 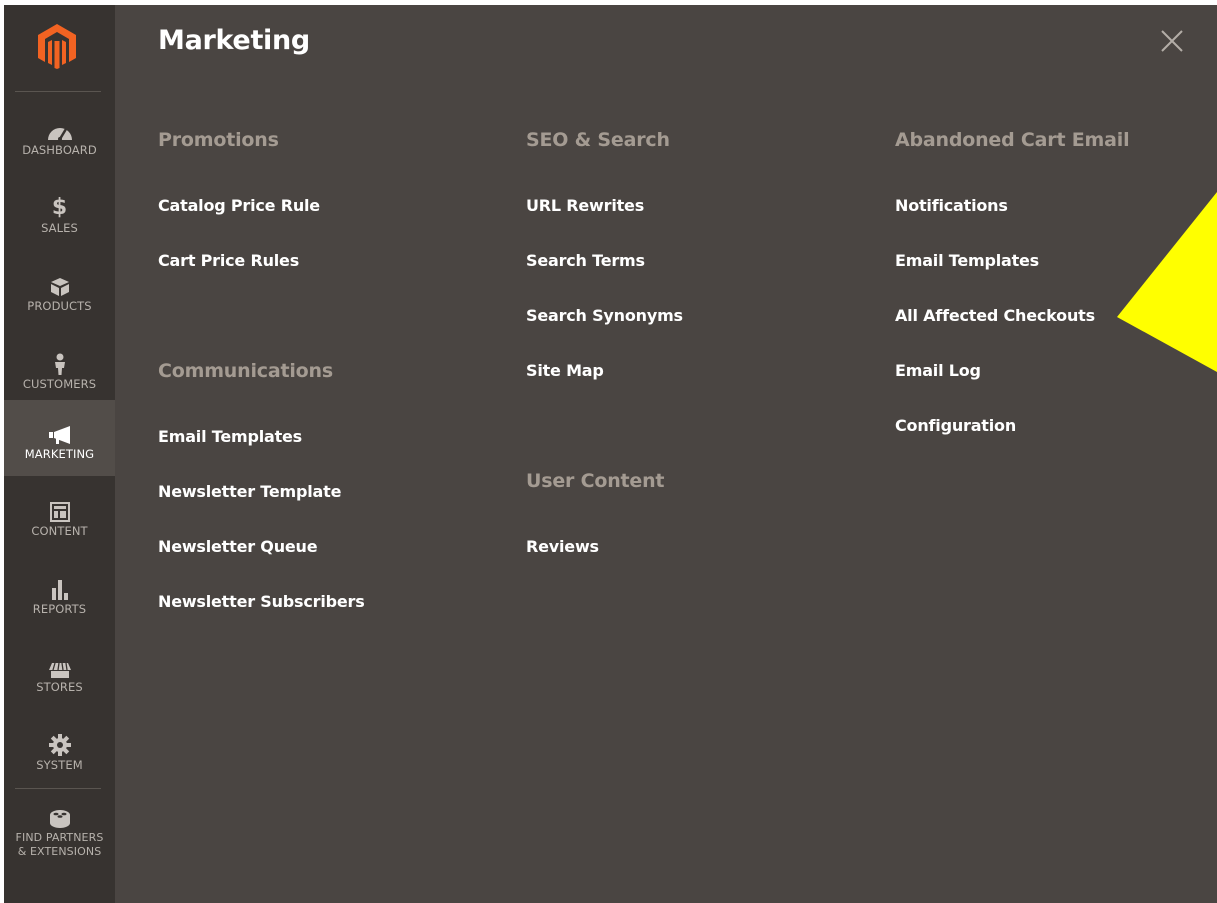 What do you see at coordinates (59, 740) in the screenshot?
I see `gear-icon` at bounding box center [59, 740].